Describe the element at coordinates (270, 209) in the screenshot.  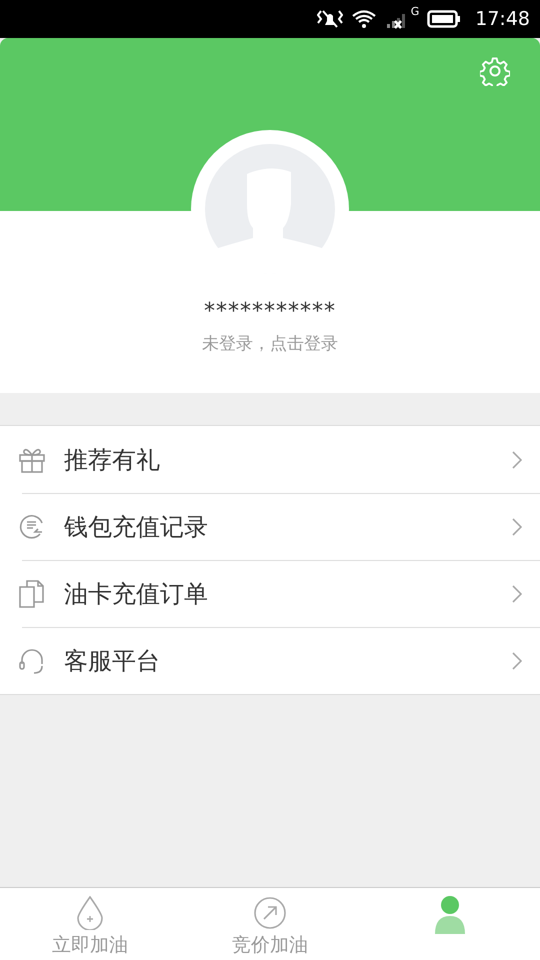
I see `avatar-icon` at that location.